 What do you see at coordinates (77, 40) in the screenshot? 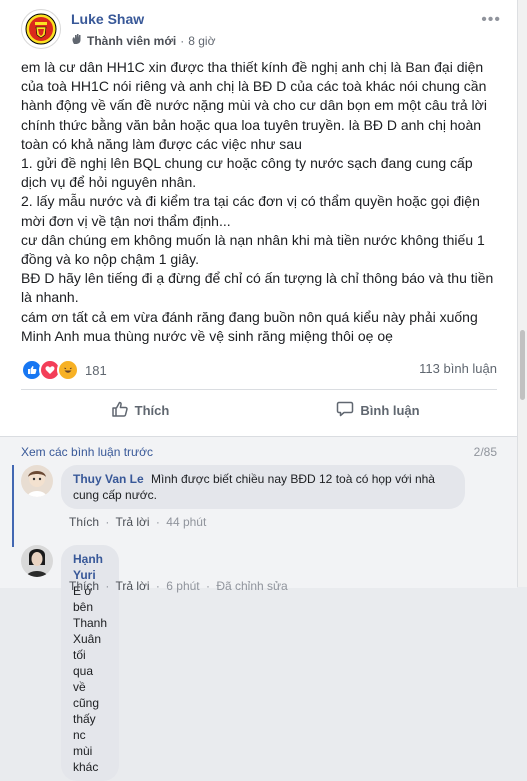
I see `waving-hand-icon` at bounding box center [77, 40].